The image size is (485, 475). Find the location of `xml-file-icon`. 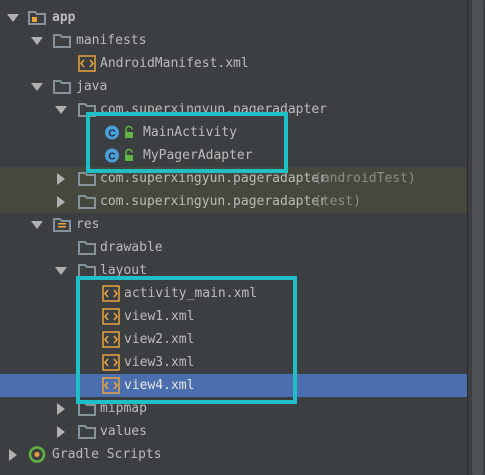

xml-file-icon is located at coordinates (87, 63).